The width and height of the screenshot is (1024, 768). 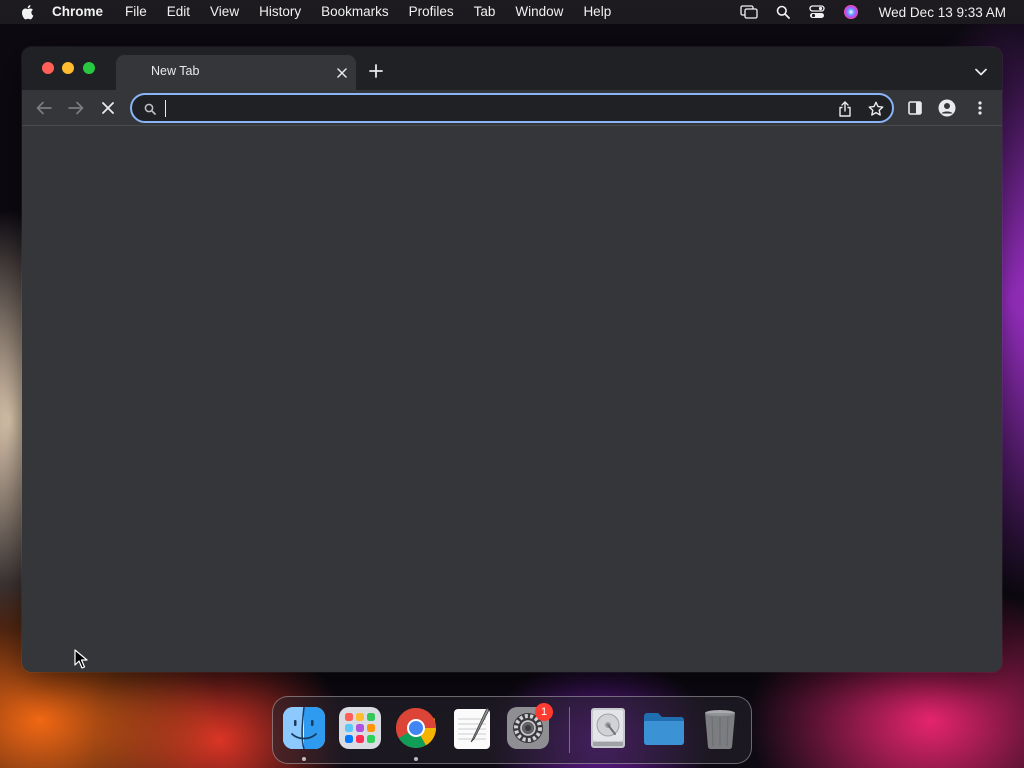 What do you see at coordinates (981, 72) in the screenshot?
I see `chevron-down-icon` at bounding box center [981, 72].